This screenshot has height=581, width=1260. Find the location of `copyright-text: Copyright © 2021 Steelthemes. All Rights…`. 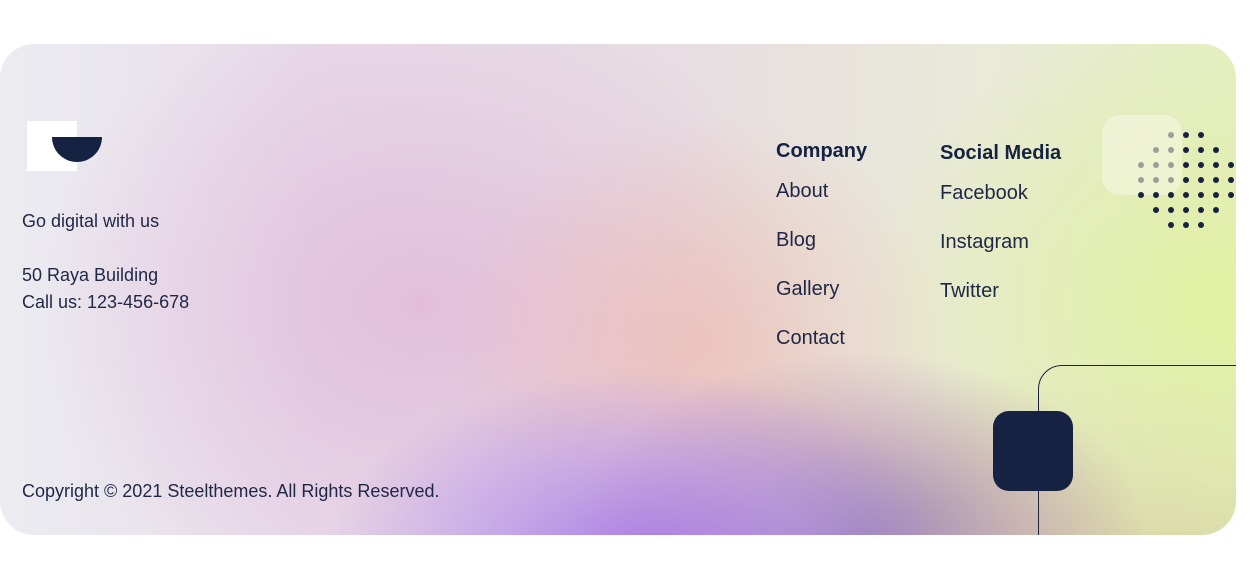

copyright-text: Copyright © 2021 Steelthemes. All Rights… is located at coordinates (231, 491).